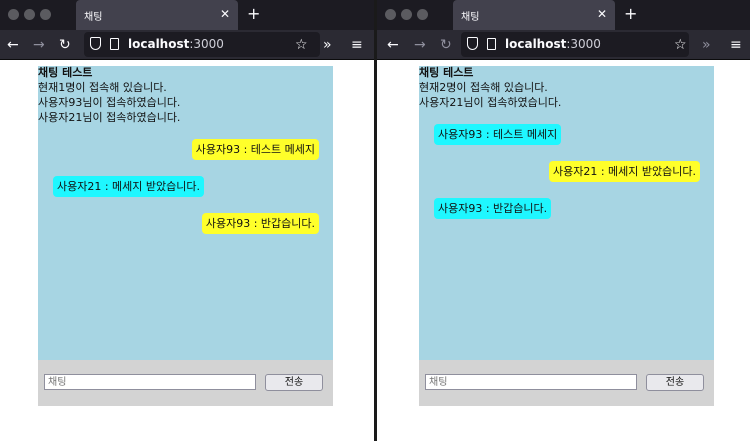  What do you see at coordinates (129, 186) in the screenshot?
I see `chat-message-other: 사용자21 : 메세지 받았습니다.` at bounding box center [129, 186].